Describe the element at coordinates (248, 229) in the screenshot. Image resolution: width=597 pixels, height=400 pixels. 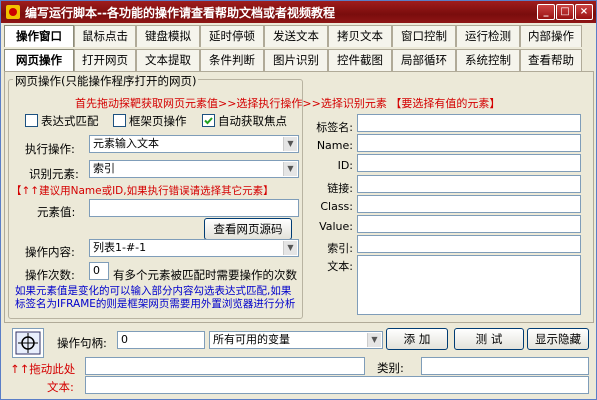
I see `view-source-button: 查看网页源码` at that location.